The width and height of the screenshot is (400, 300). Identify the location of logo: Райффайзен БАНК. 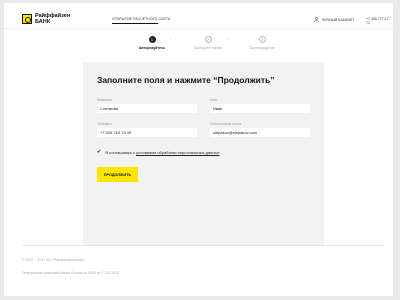
(46, 19).